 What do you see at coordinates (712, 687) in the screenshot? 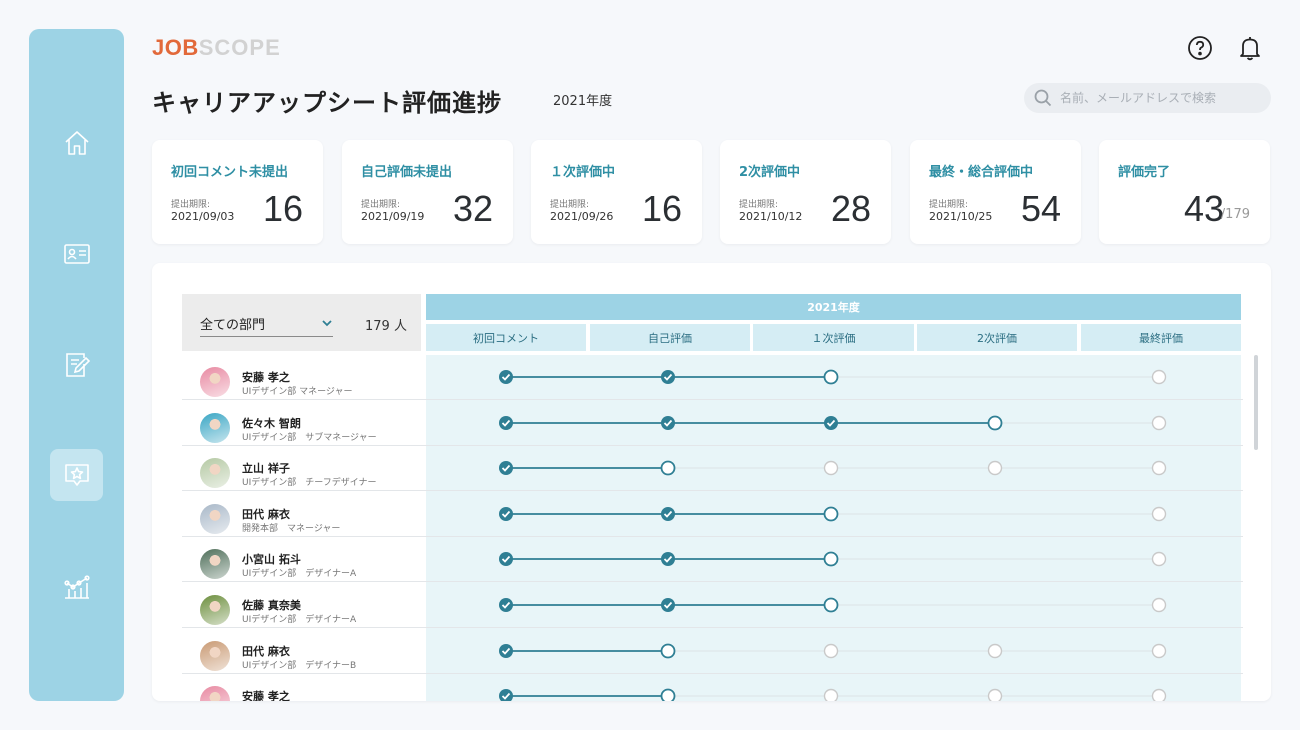
I see `table-row: 安藤 孝之` at bounding box center [712, 687].